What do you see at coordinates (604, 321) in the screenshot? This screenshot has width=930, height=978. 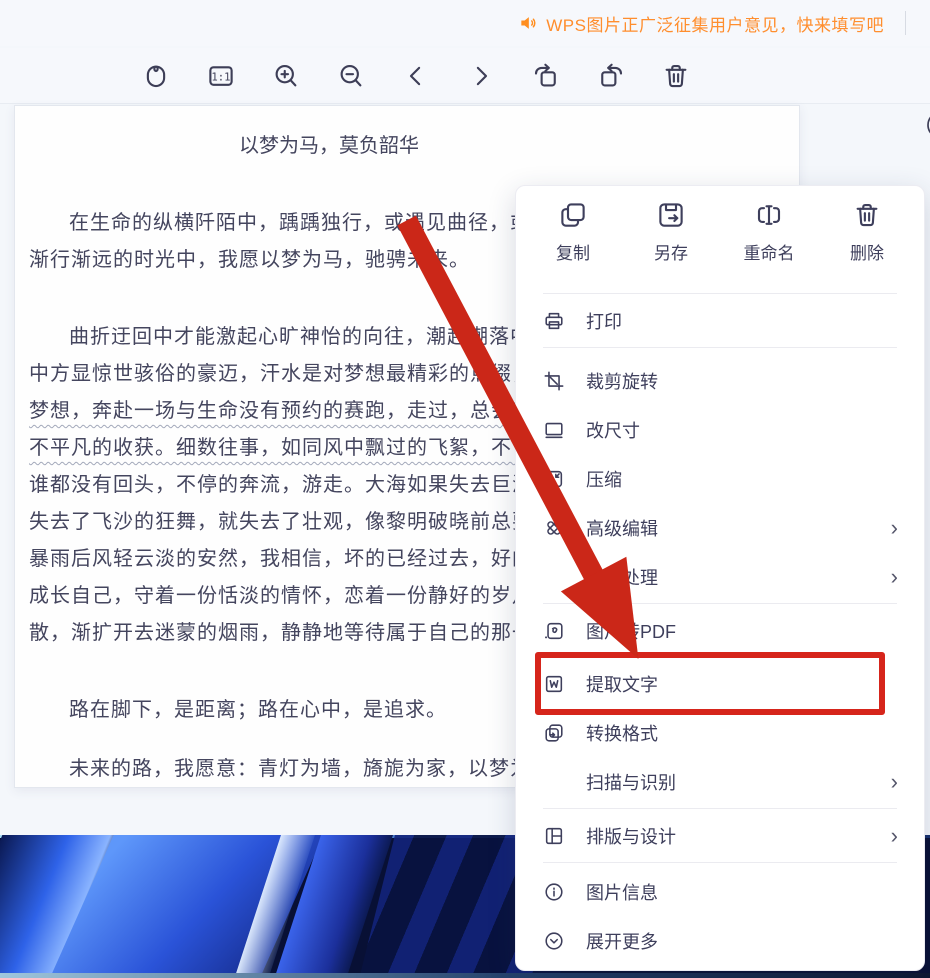 I see `menu-item-label: 打印` at bounding box center [604, 321].